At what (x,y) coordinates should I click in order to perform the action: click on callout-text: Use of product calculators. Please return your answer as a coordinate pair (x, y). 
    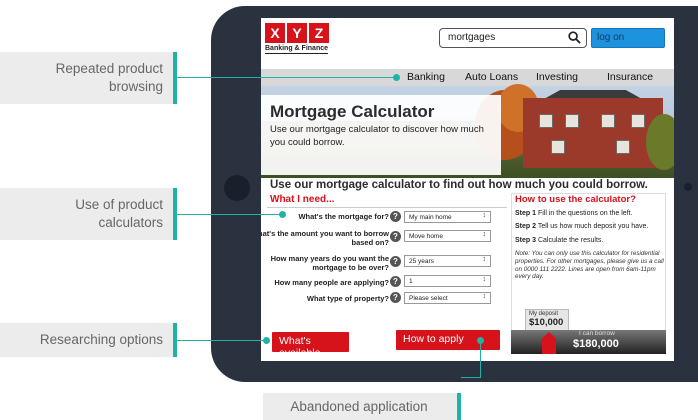
    Looking at the image, I should click on (119, 213).